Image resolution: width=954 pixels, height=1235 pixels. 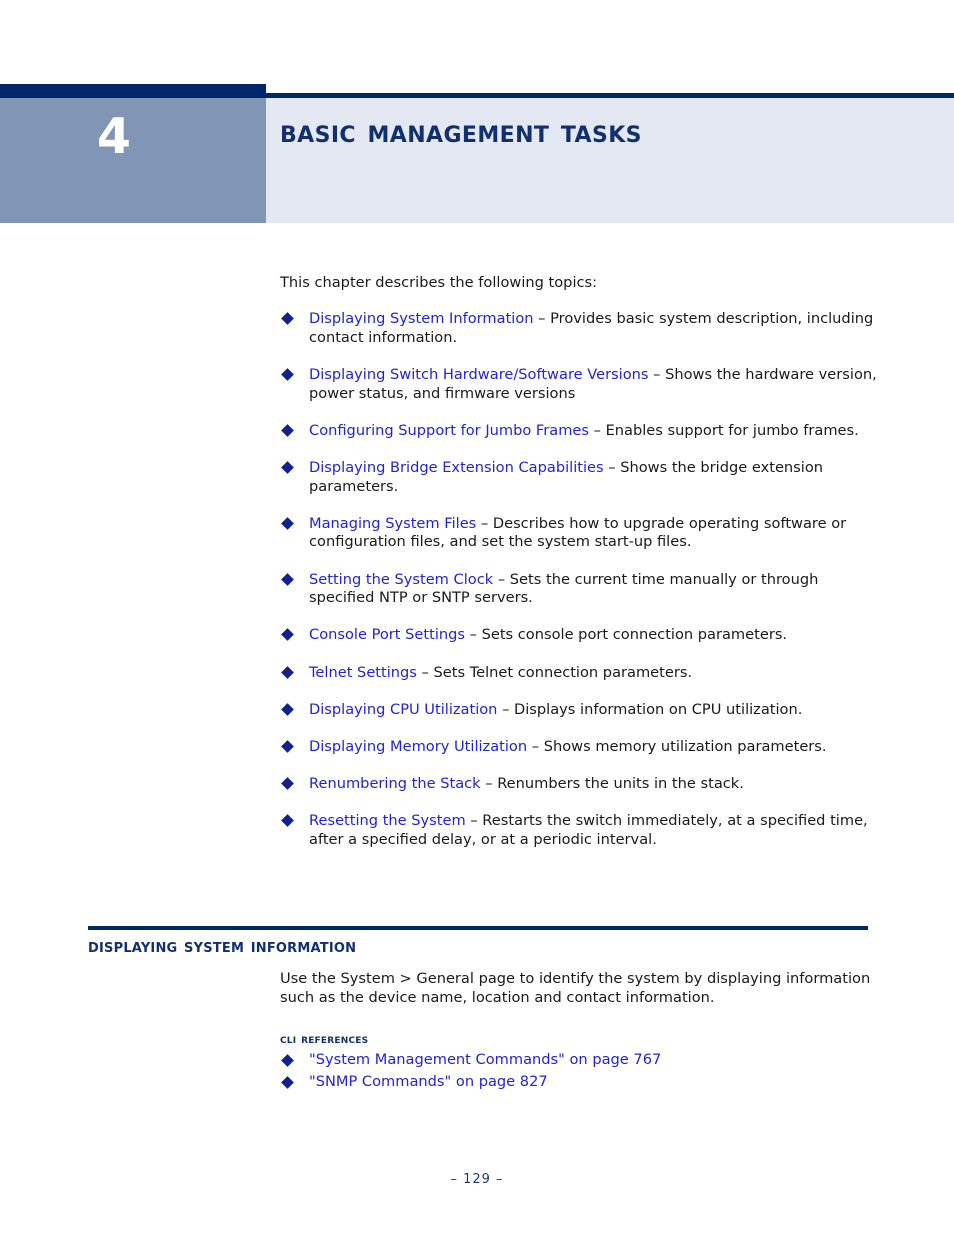 What do you see at coordinates (421, 318) in the screenshot?
I see `topic-link: Displaying System Information` at bounding box center [421, 318].